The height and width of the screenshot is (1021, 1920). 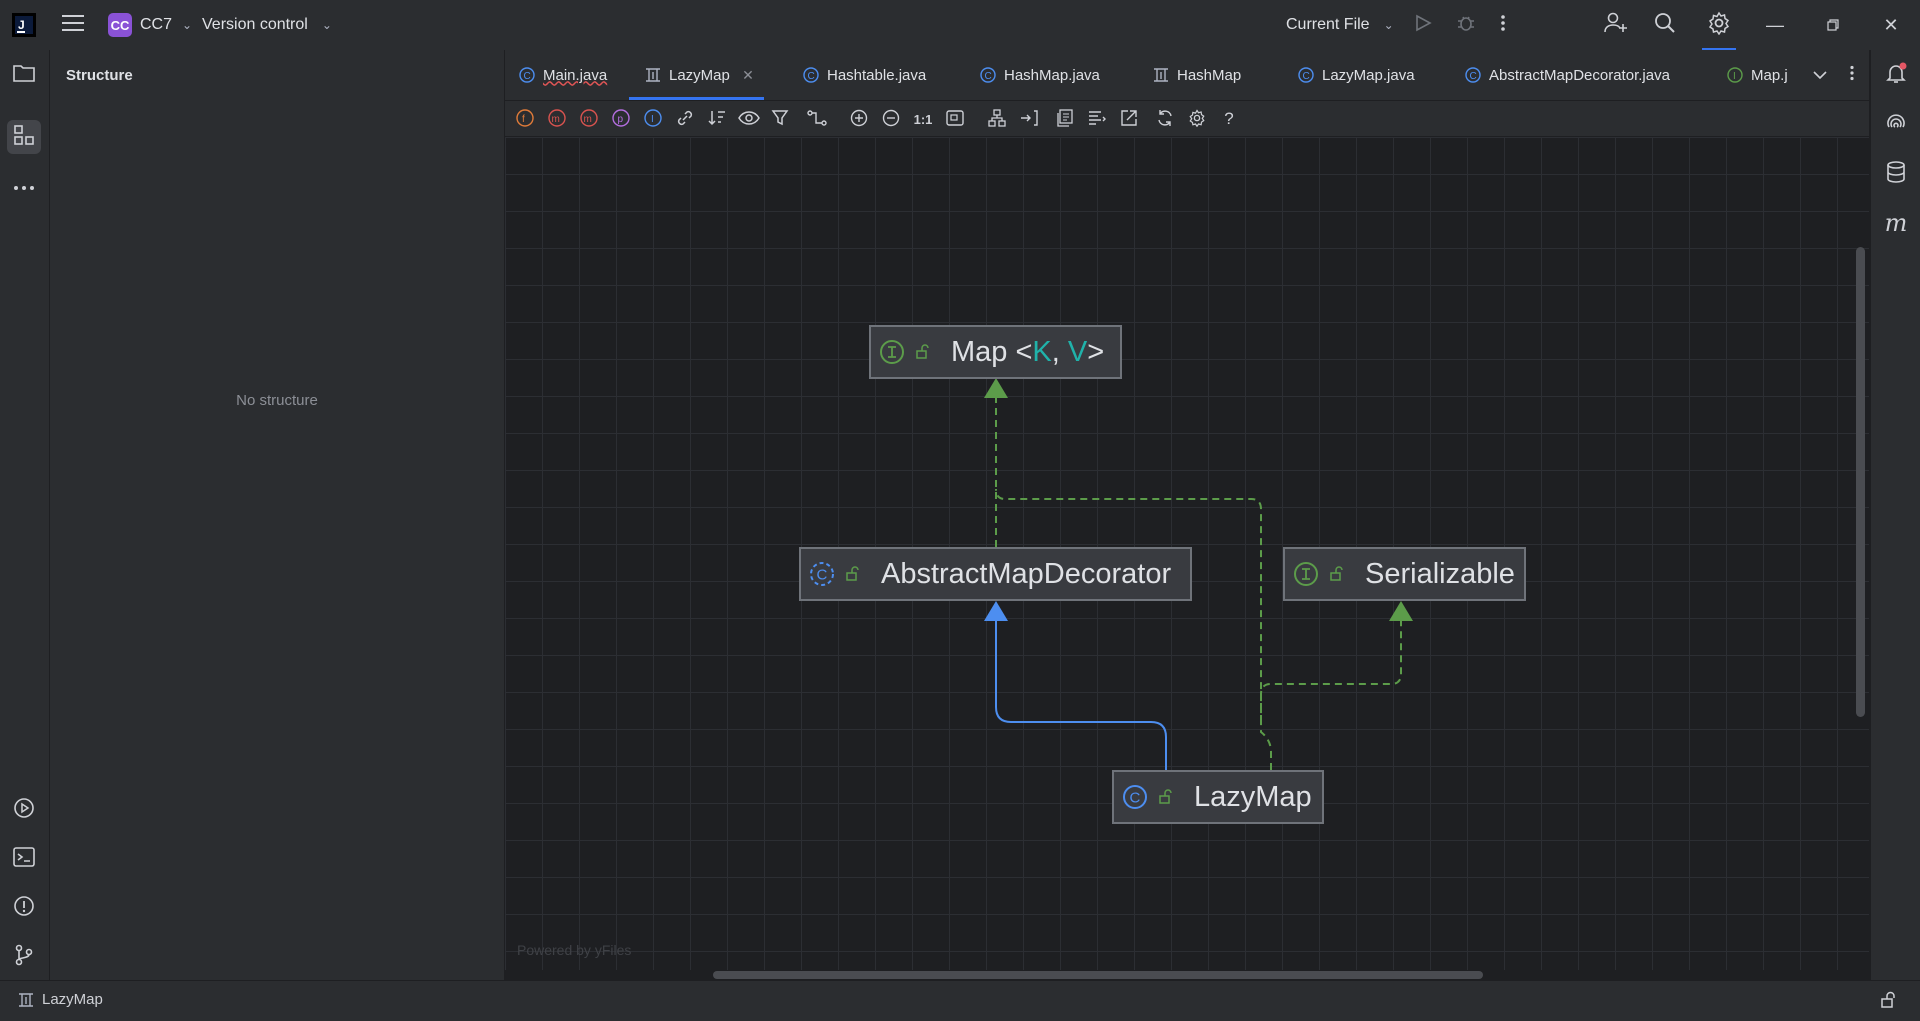 I want to click on yfiles-watermark: Powered by yFiles, so click(x=574, y=950).